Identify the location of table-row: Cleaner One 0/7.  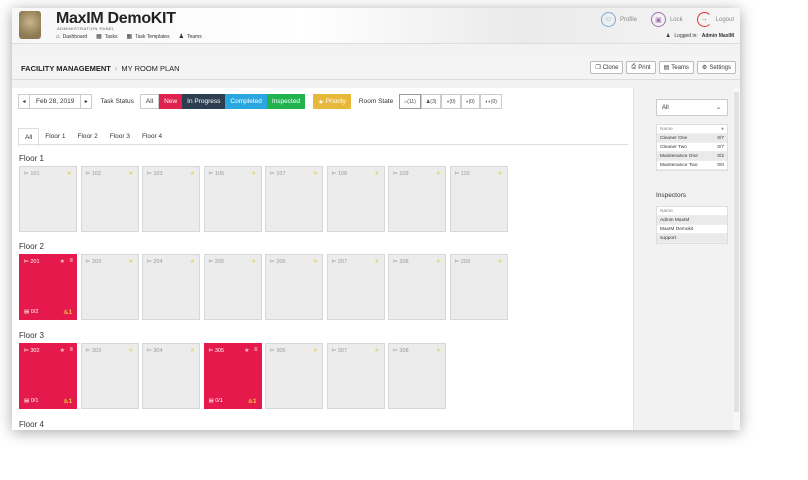
(692, 138).